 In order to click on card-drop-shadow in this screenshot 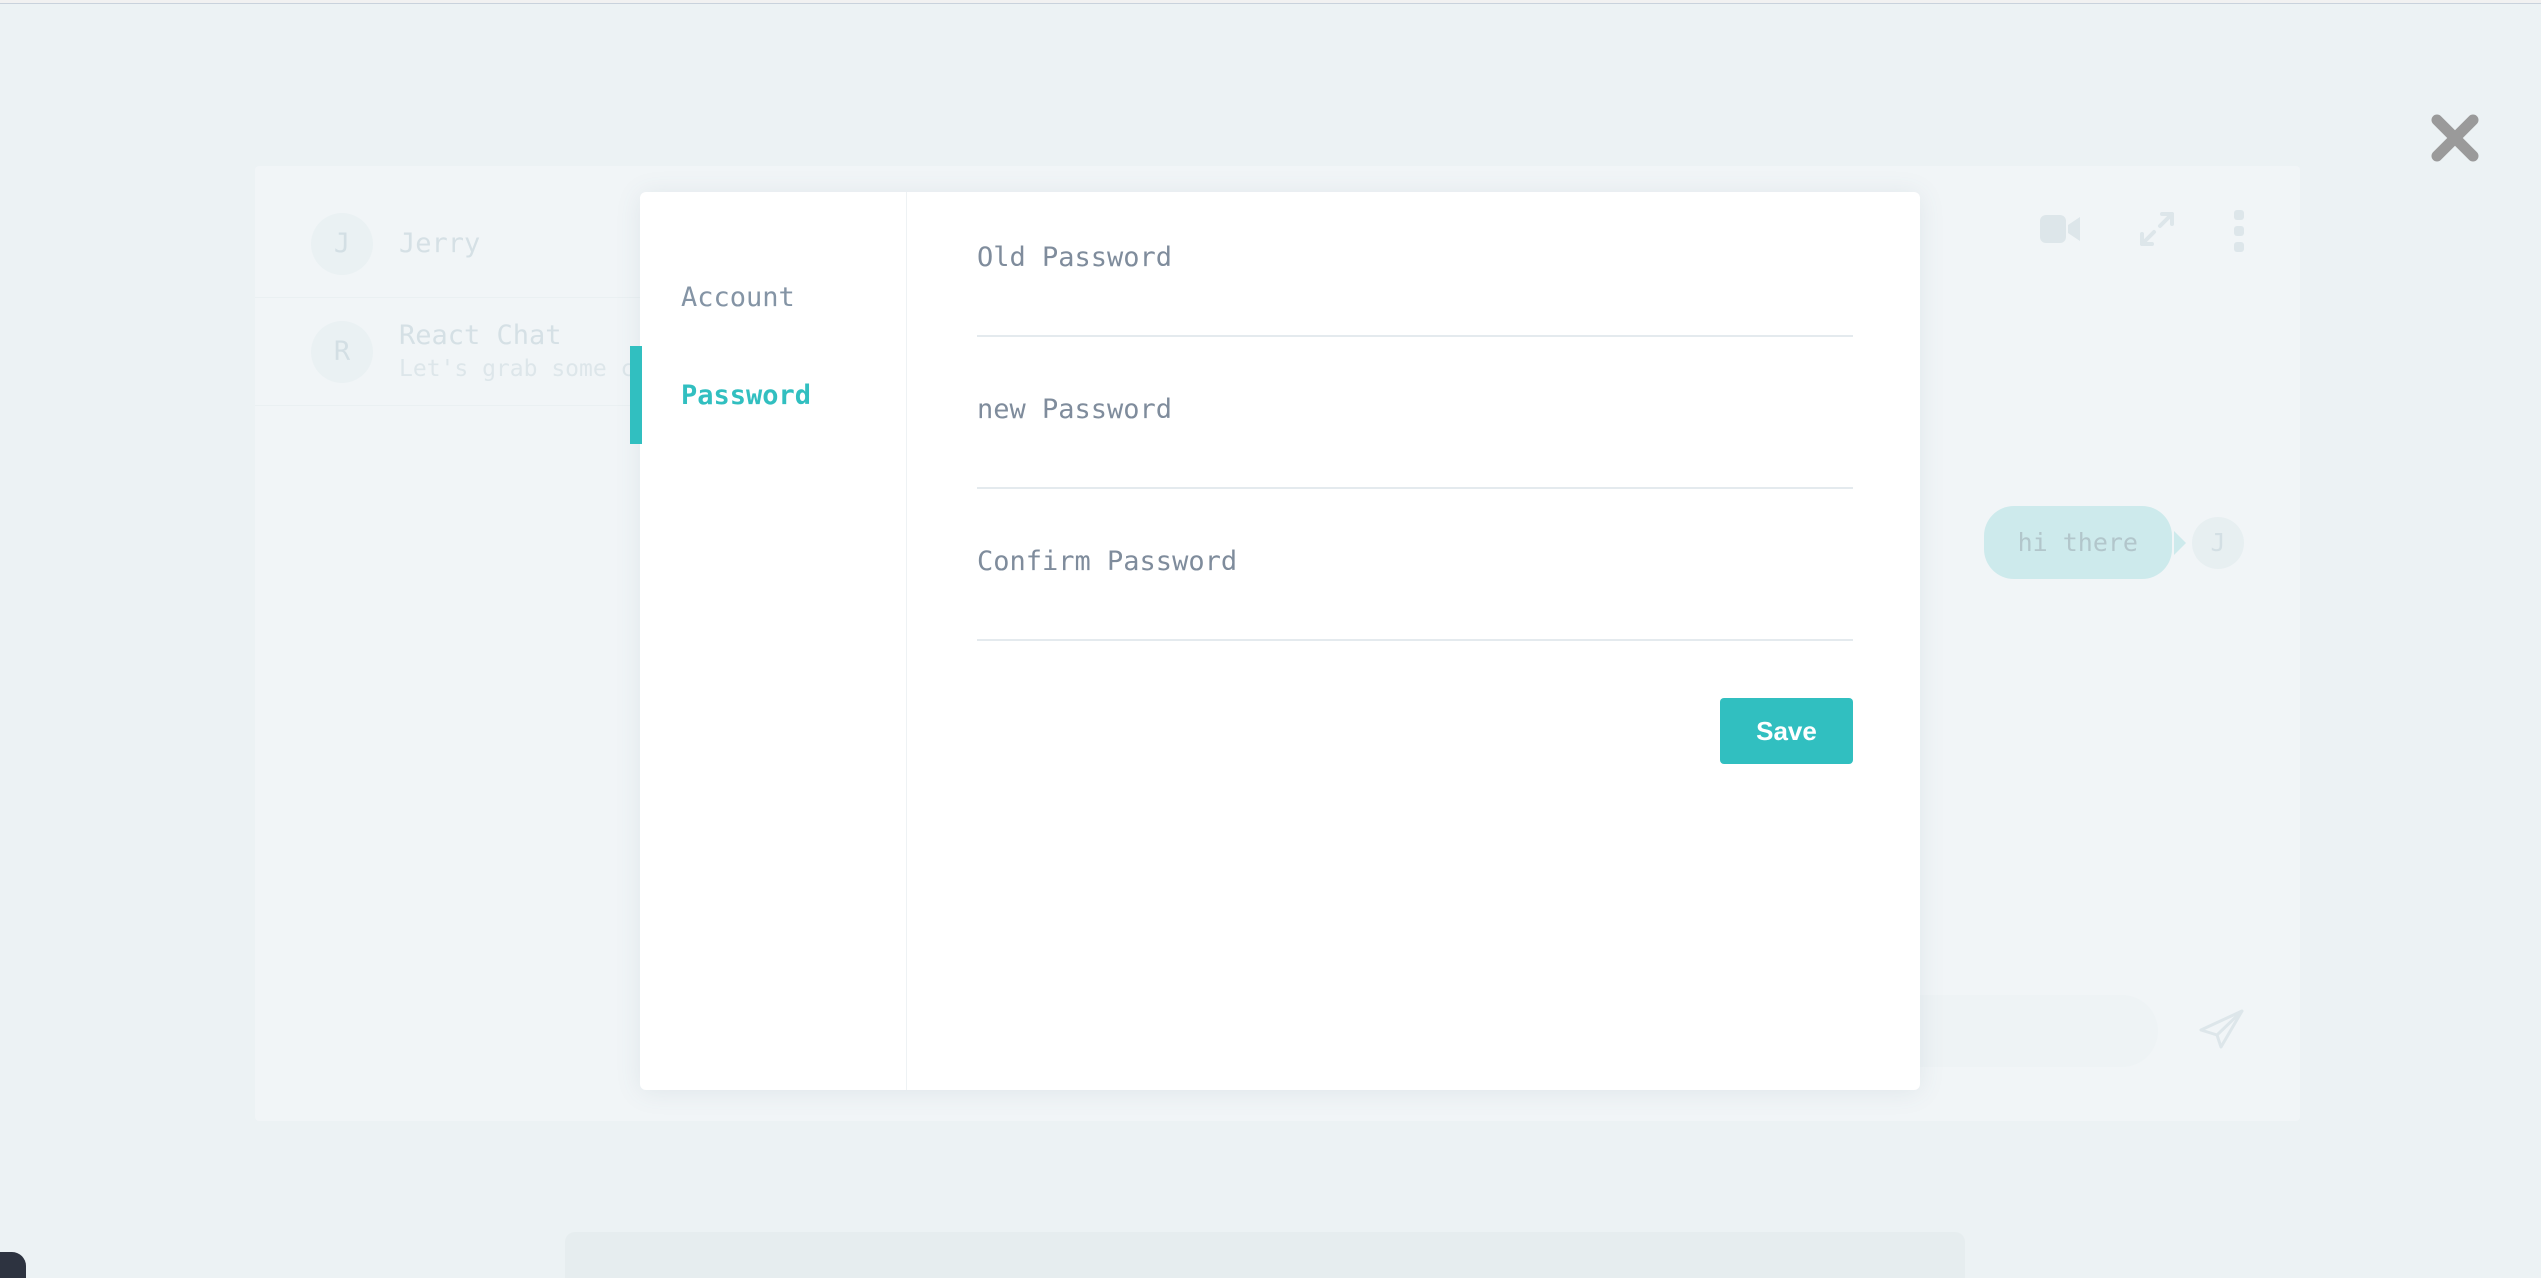, I will do `click(1265, 1255)`.